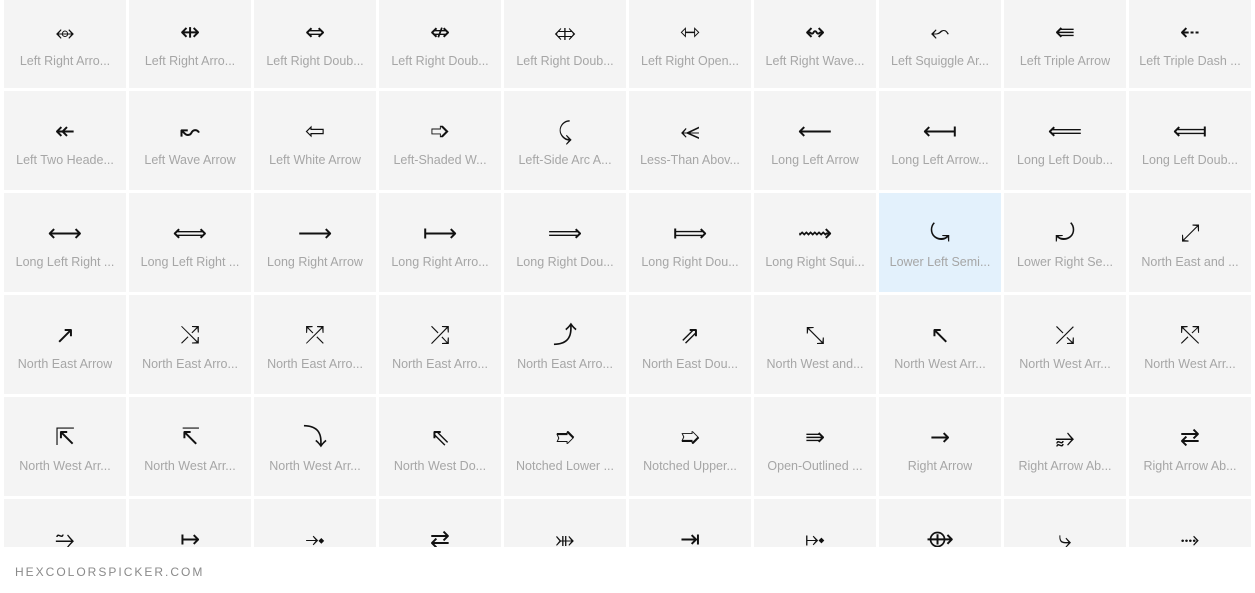 The width and height of the screenshot is (1255, 593). What do you see at coordinates (315, 233) in the screenshot?
I see `arrow-symbol-icon: ⟶` at bounding box center [315, 233].